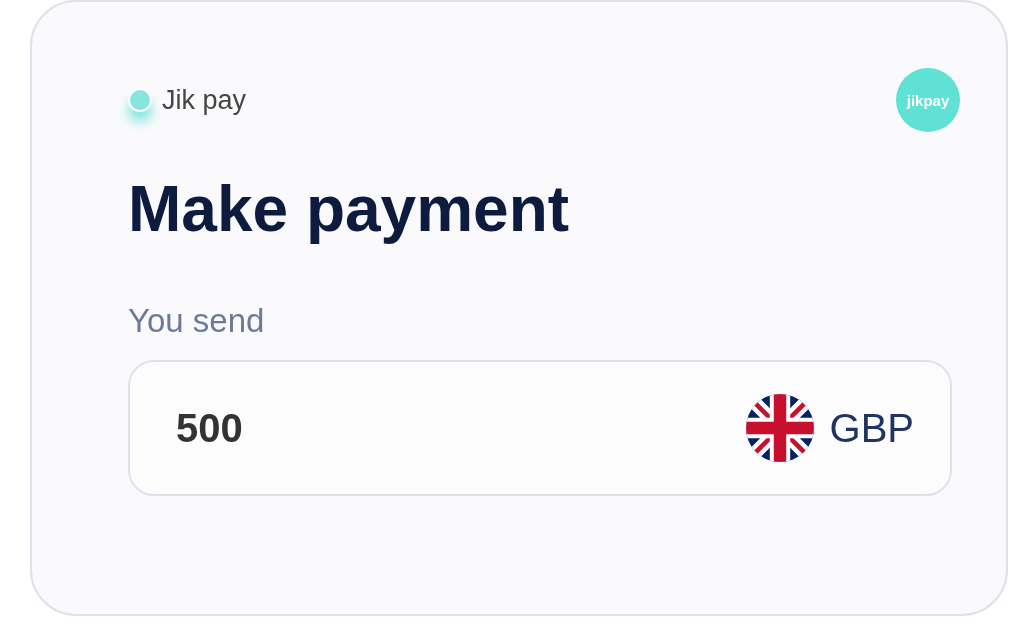  Describe the element at coordinates (928, 100) in the screenshot. I see `logo: jikpay` at that location.